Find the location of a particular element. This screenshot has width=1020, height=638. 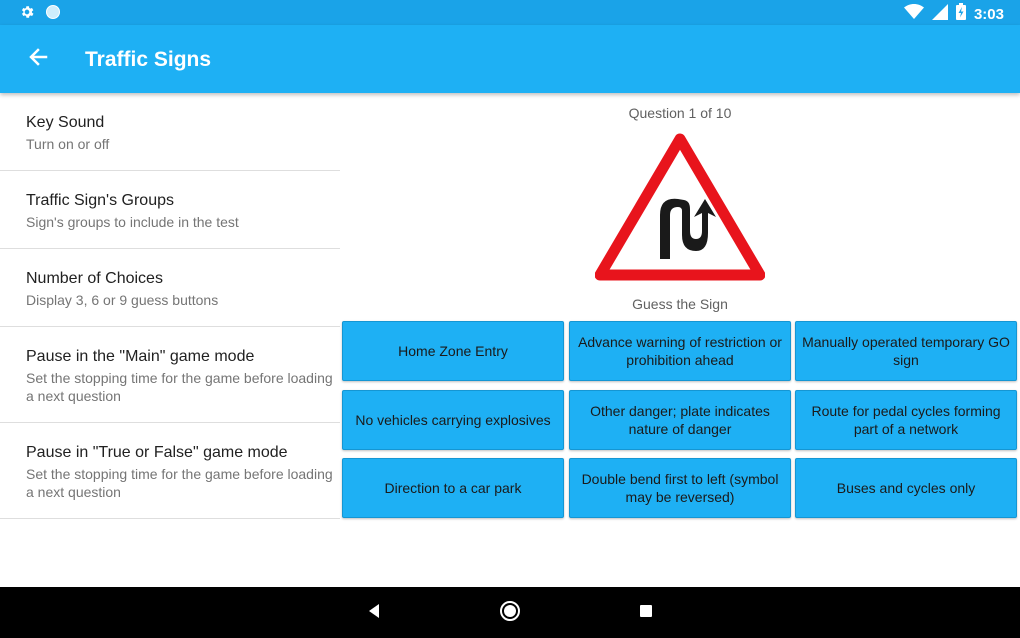

setting-summary: Display 3, 6 or 9 guess buttons is located at coordinates (122, 300).